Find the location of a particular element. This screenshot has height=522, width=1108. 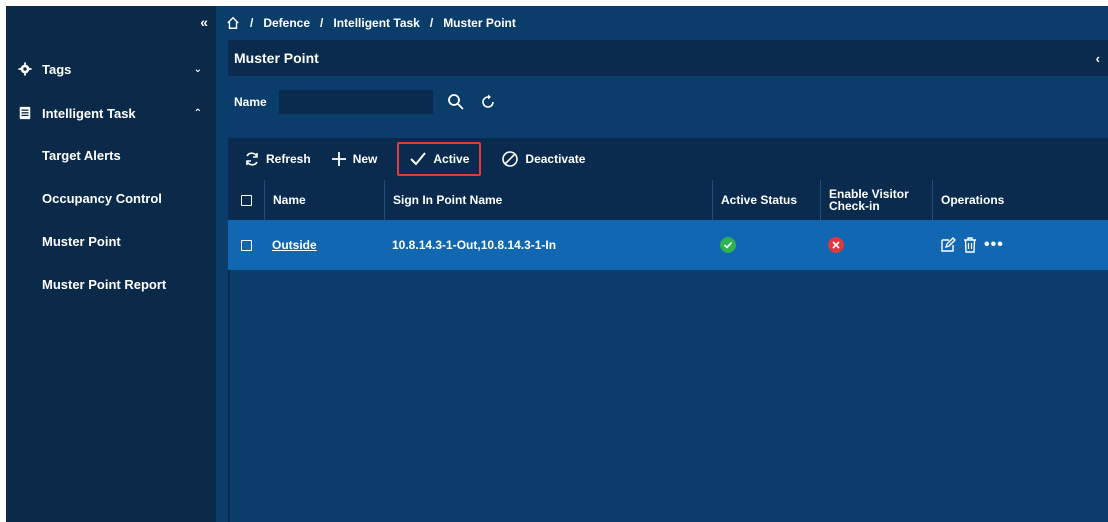

select-all-checkbox is located at coordinates (246, 200).